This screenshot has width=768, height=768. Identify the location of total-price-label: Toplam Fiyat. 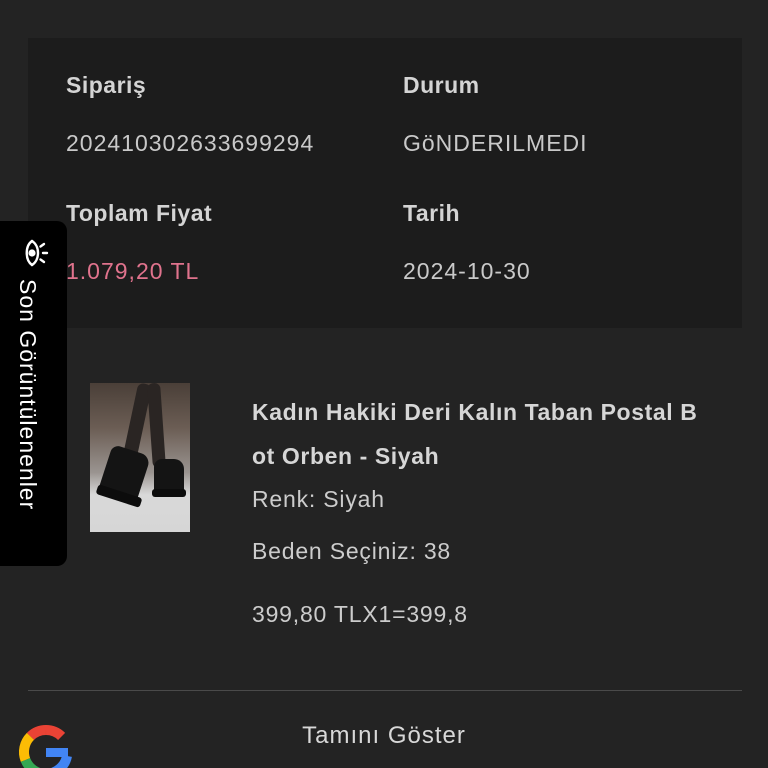
(139, 213).